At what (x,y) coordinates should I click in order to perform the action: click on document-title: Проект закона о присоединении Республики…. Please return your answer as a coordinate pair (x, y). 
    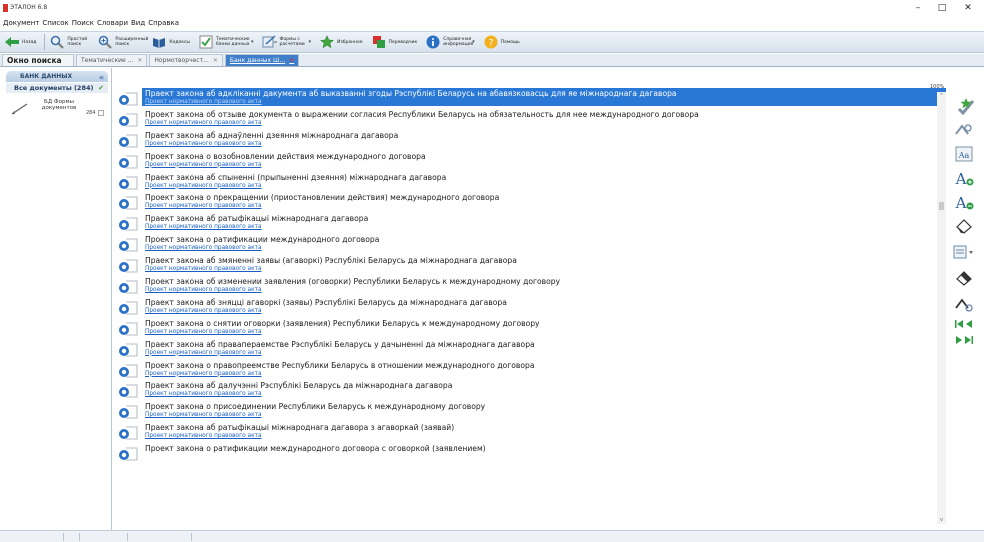
    Looking at the image, I should click on (315, 406).